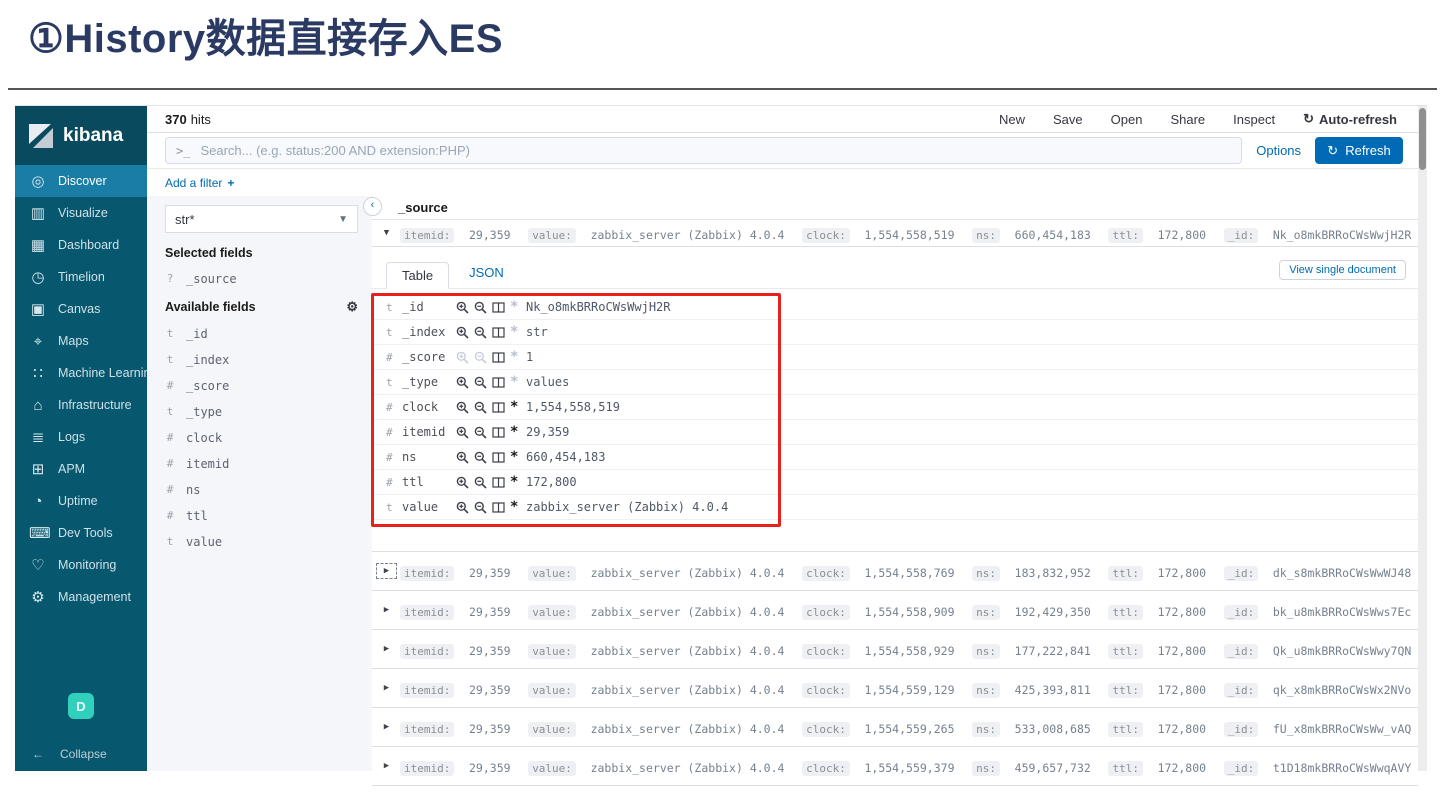  What do you see at coordinates (193, 183) in the screenshot?
I see `add-filter-button: Add a filter` at bounding box center [193, 183].